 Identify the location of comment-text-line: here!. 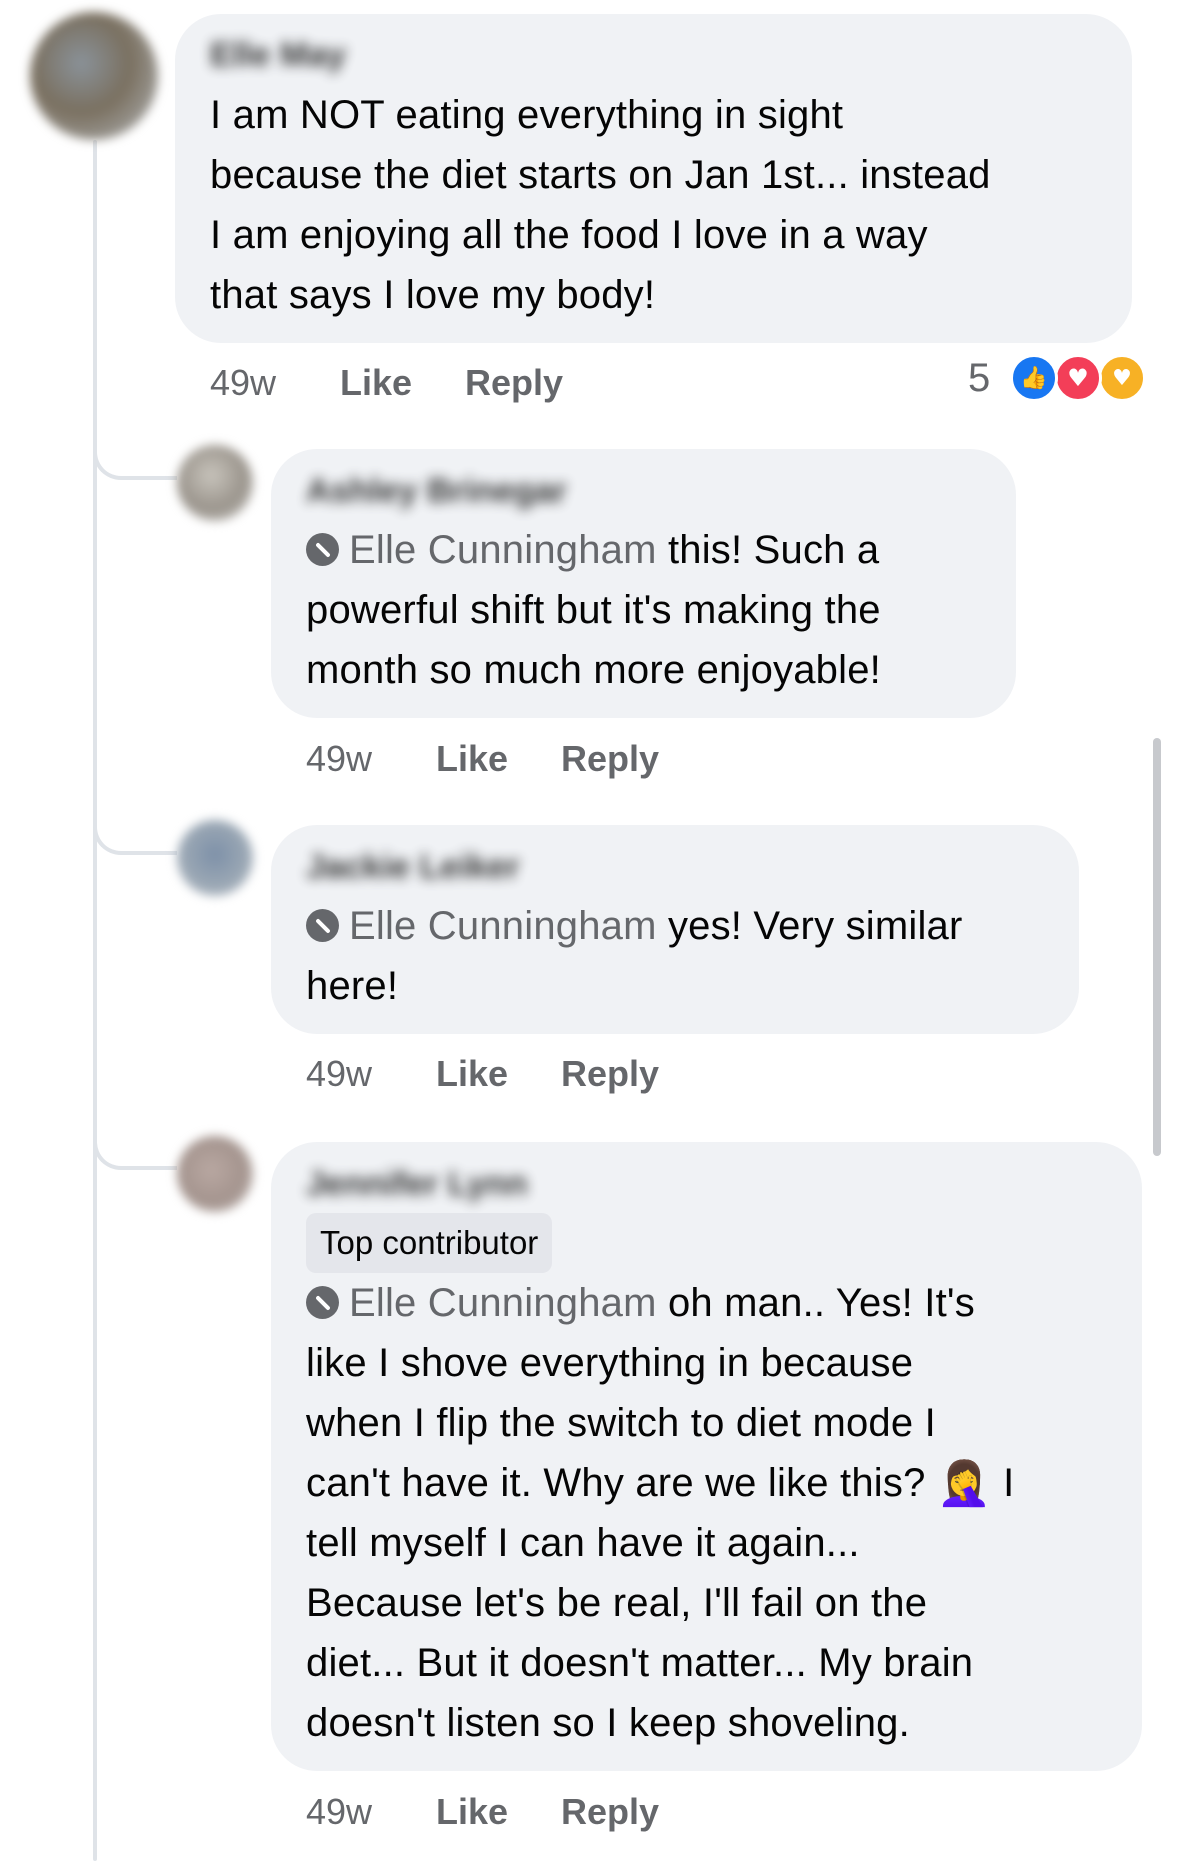
(352, 986).